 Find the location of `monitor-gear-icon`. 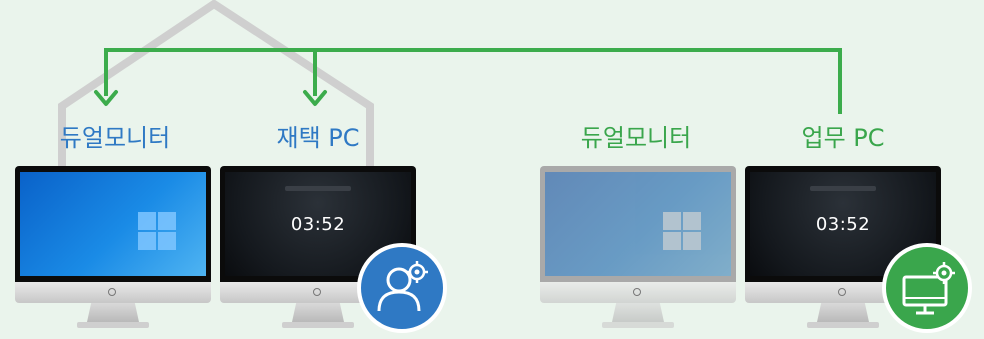

monitor-gear-icon is located at coordinates (928, 288).